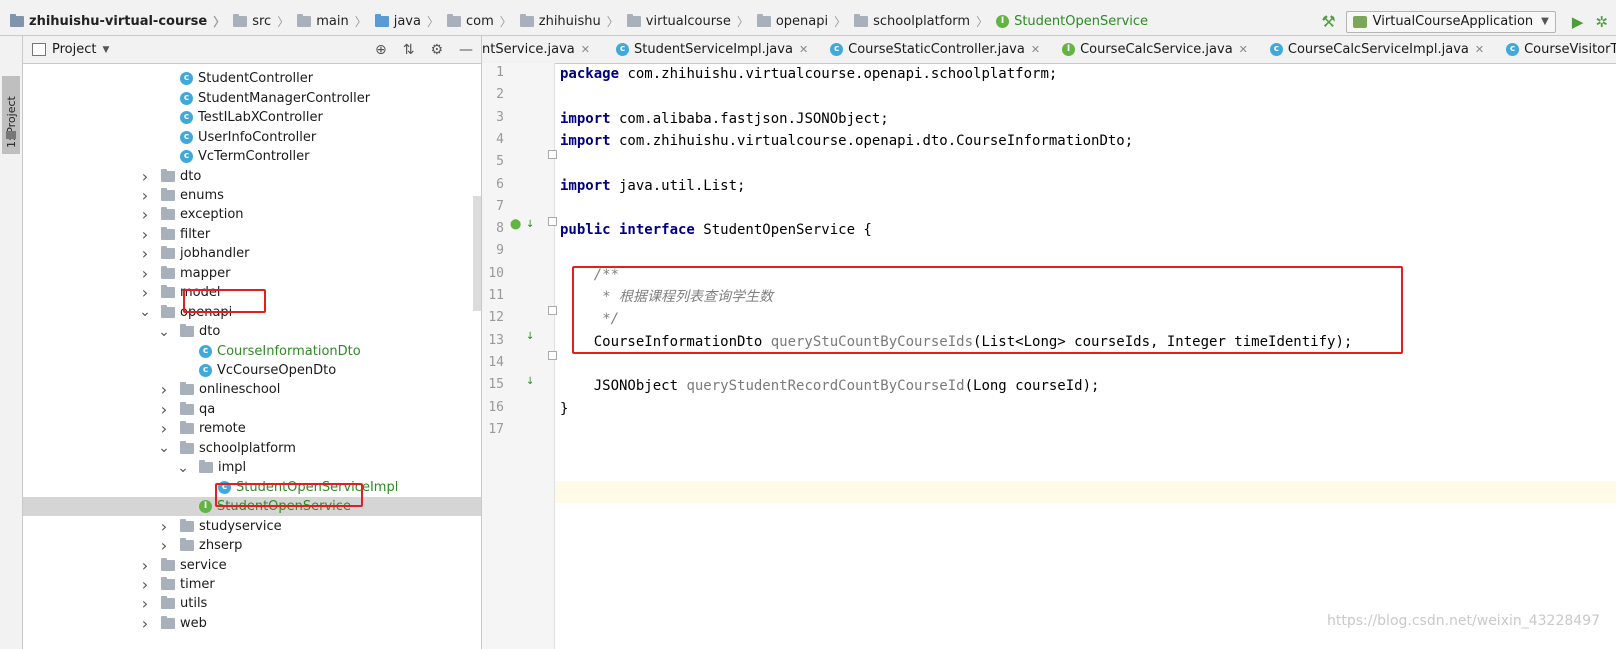  Describe the element at coordinates (1554, 49) in the screenshot. I see `editor-tab: cCourseVisitorTotalCountDailyJobHand` at that location.